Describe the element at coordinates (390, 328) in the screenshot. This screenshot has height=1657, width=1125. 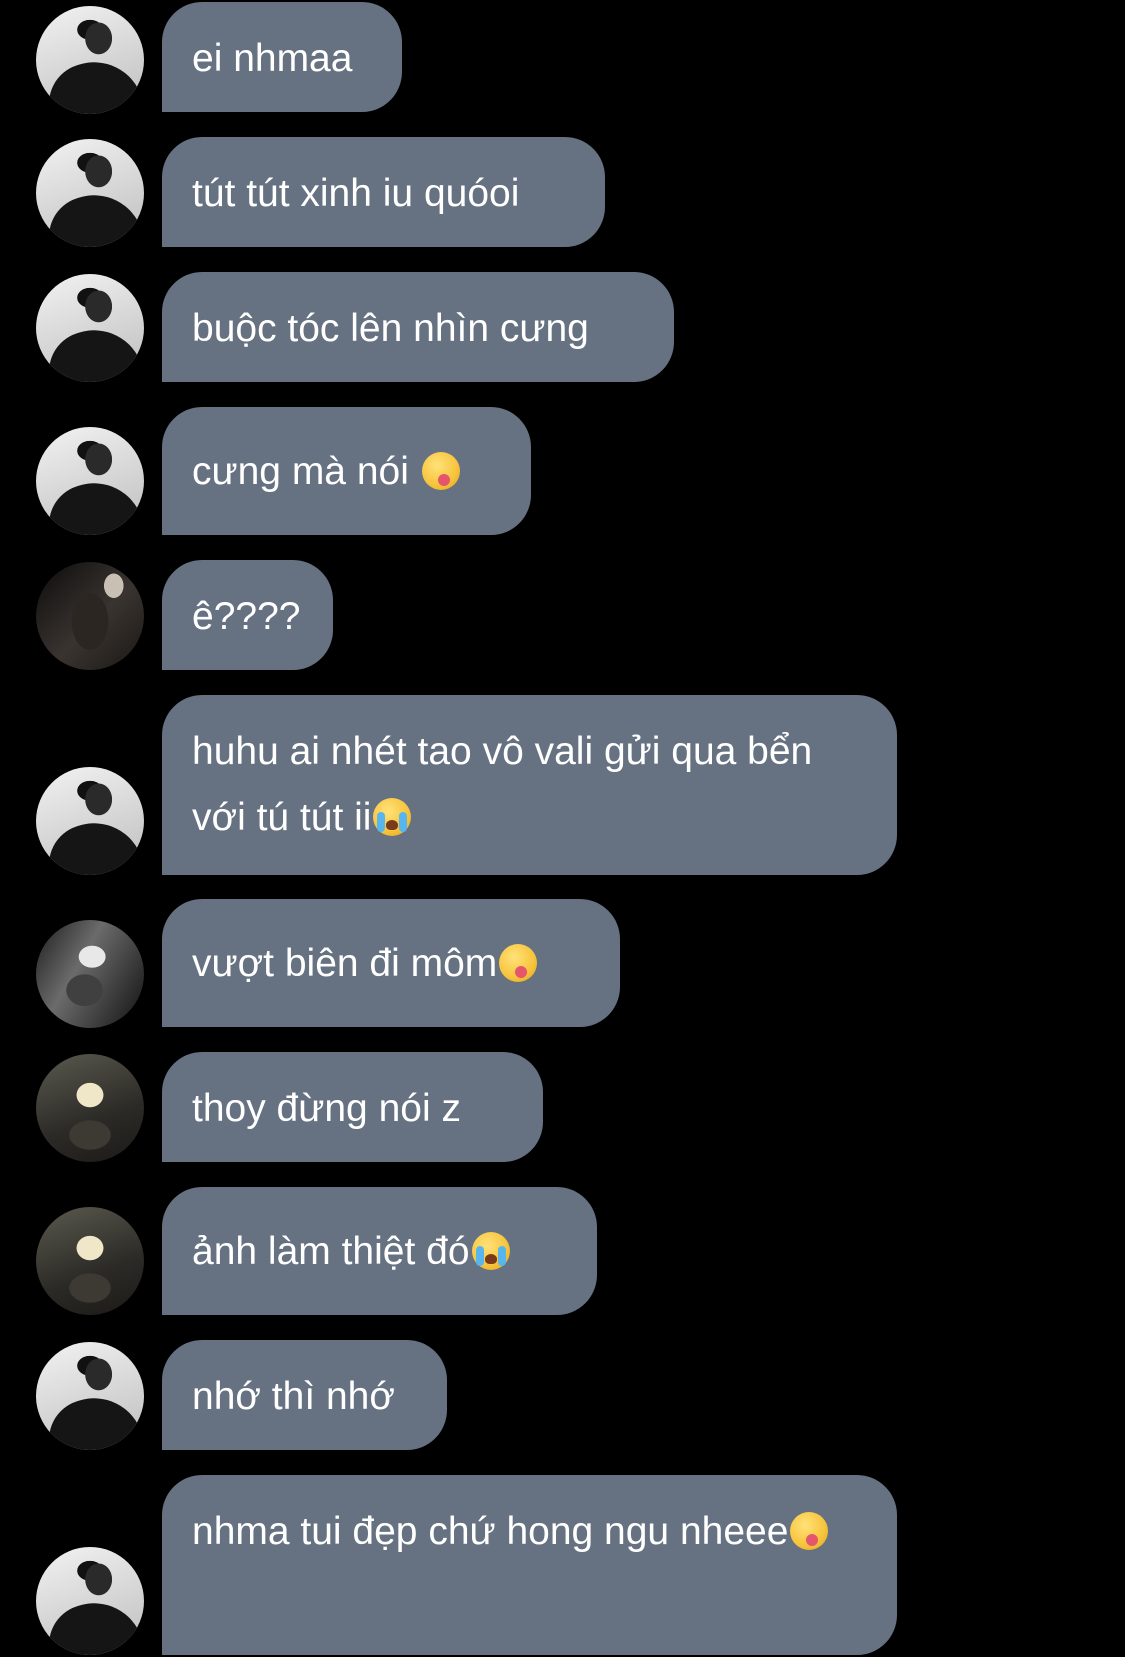
I see `message-text: buộc tóc lên nhìn cưng` at that location.